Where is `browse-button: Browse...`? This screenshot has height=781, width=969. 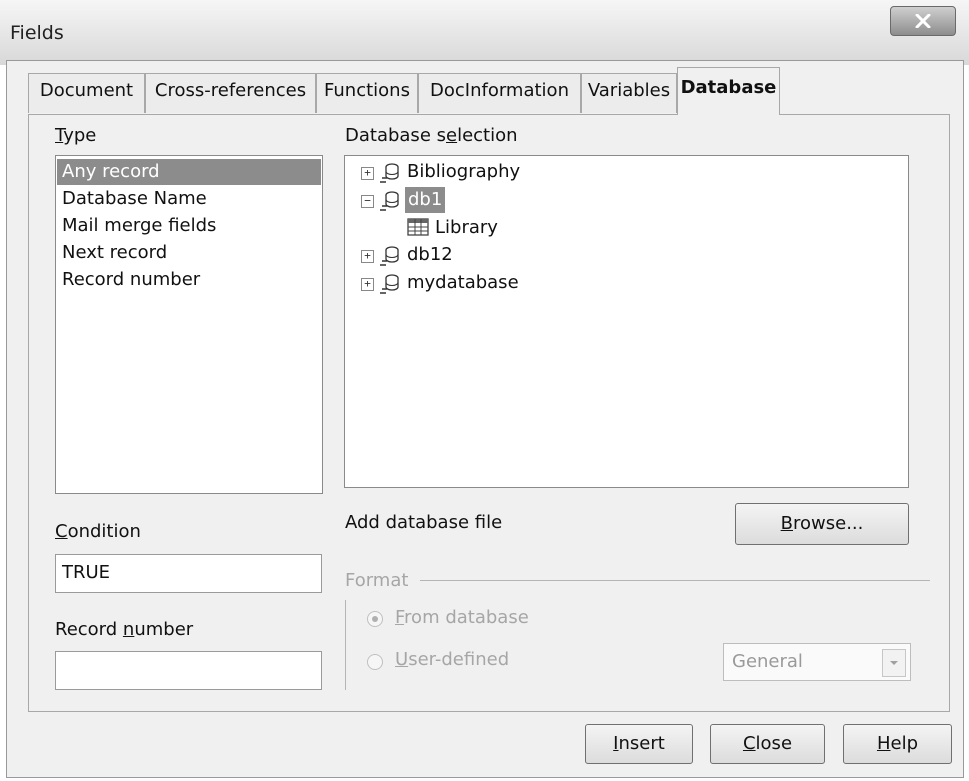
browse-button: Browse... is located at coordinates (822, 524).